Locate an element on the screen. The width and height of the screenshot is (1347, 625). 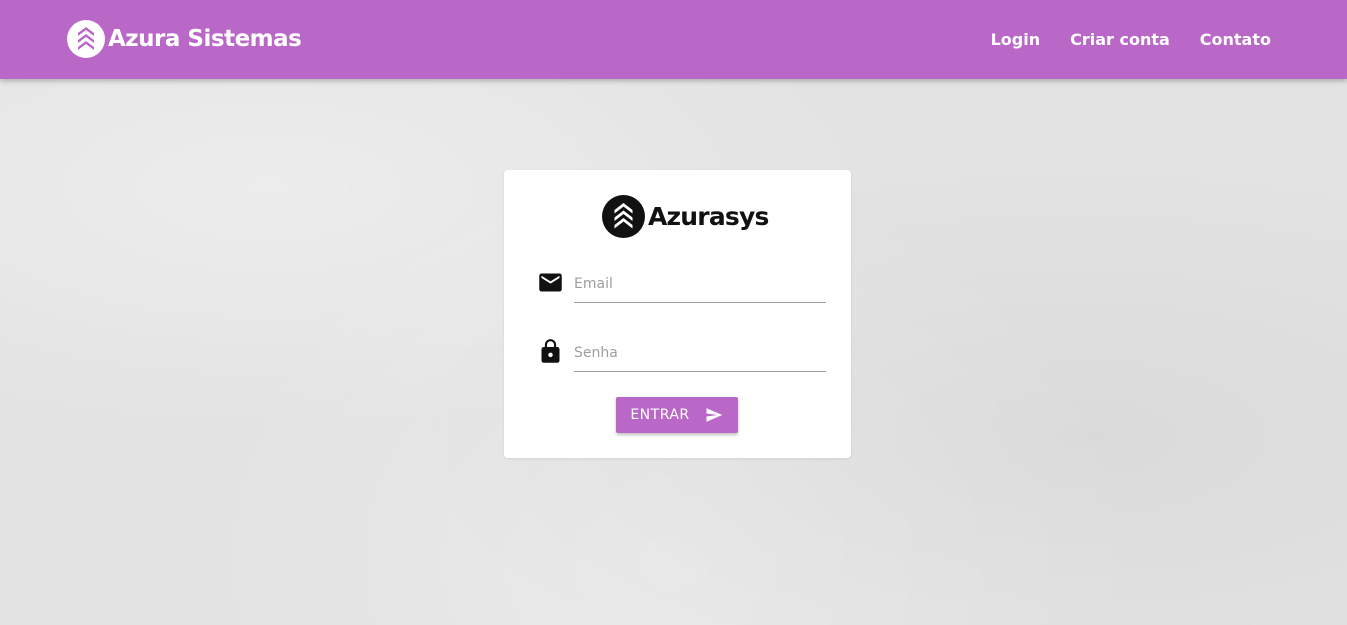
enter-button-label: ENTRAR is located at coordinates (660, 415).